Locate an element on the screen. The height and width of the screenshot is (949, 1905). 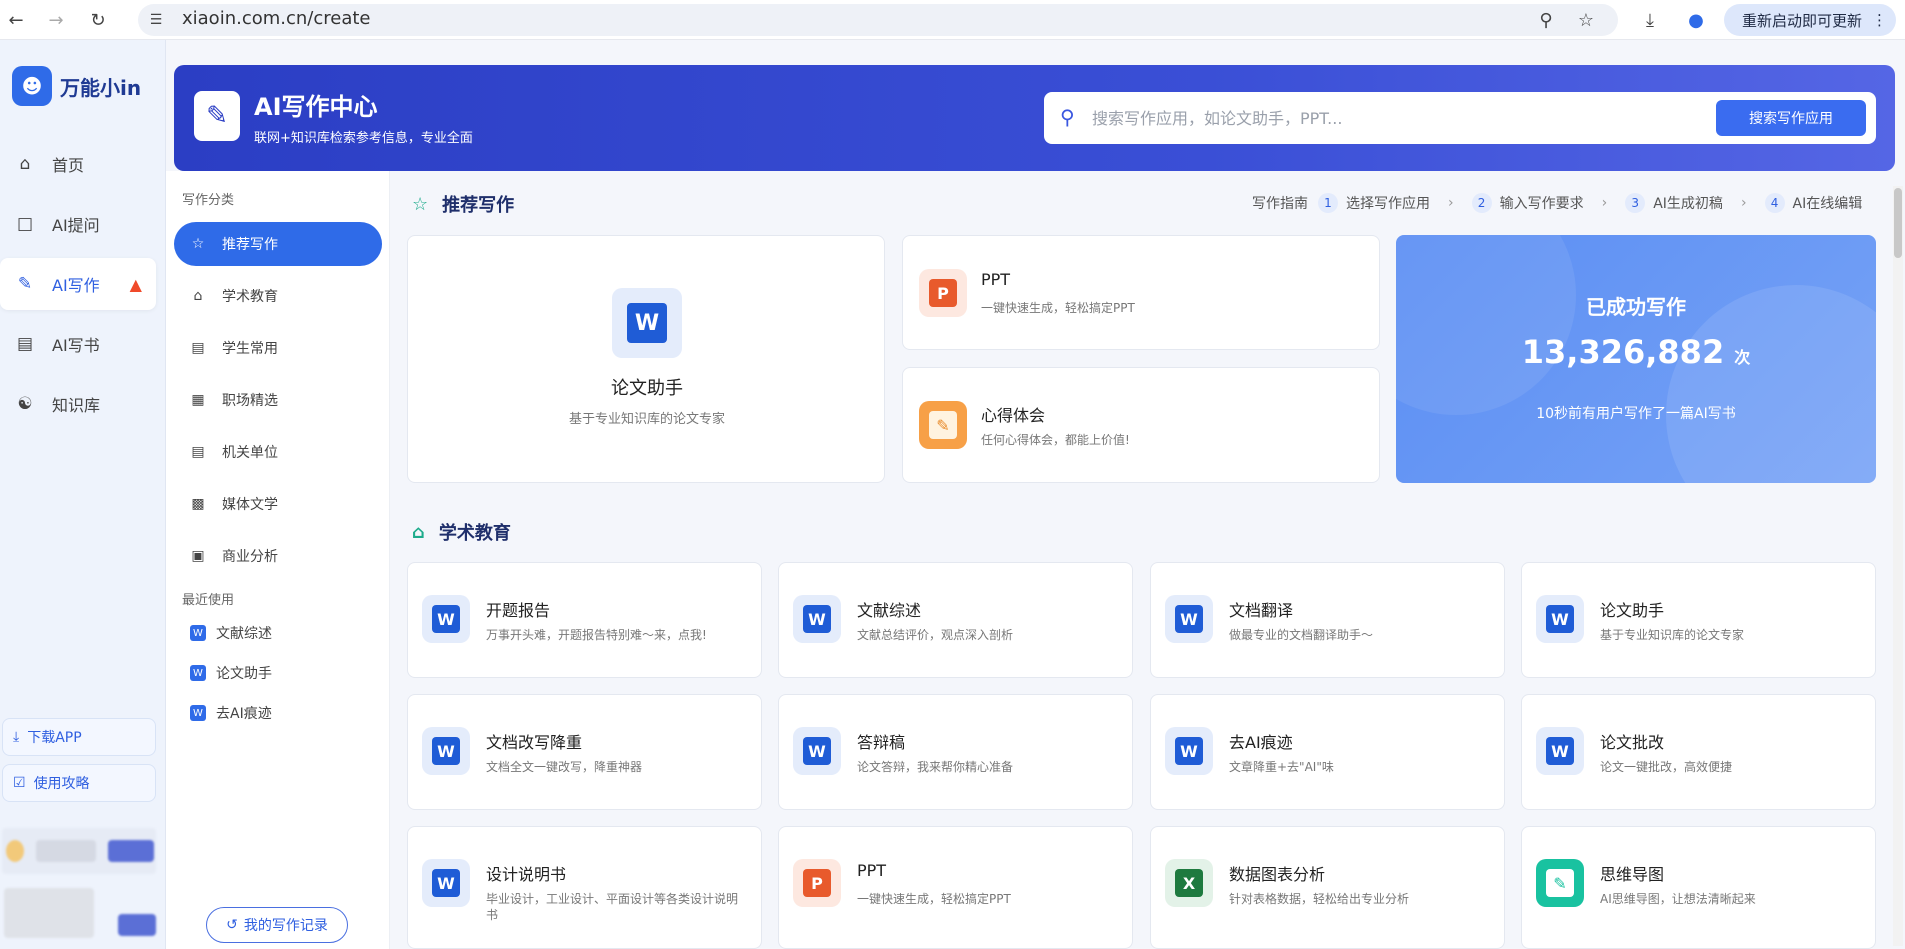
zoom-icon: ⚲ is located at coordinates (1546, 20).